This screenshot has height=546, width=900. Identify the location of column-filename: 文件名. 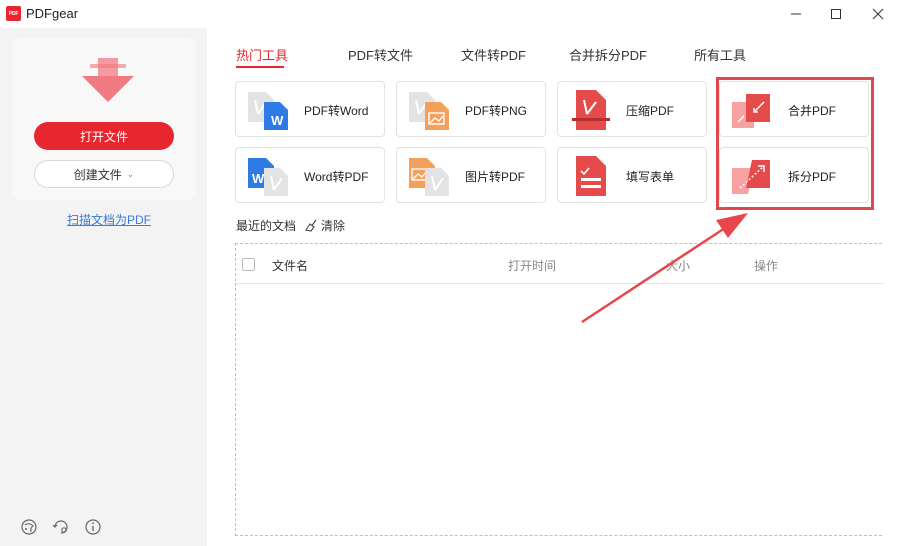
(290, 266).